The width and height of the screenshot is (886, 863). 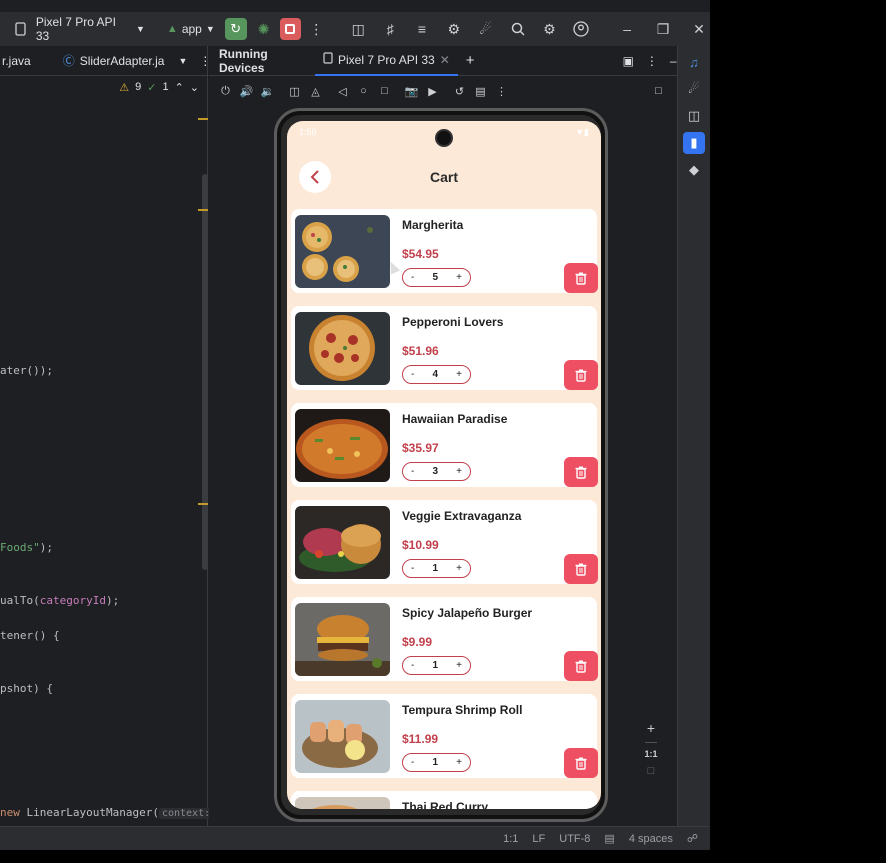 I want to click on snapshot-icon: ↺, so click(x=459, y=91).